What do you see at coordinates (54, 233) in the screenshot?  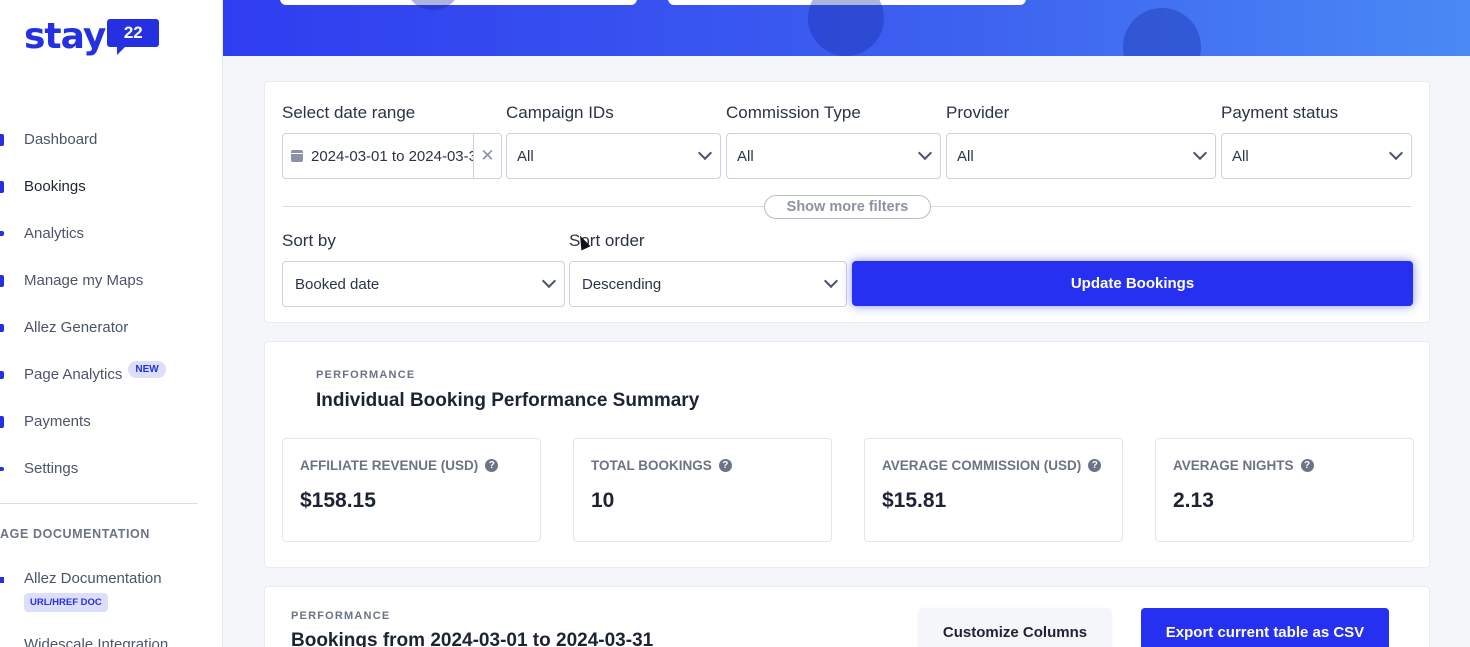 I see `sidebar-item-label: Analytics` at bounding box center [54, 233].